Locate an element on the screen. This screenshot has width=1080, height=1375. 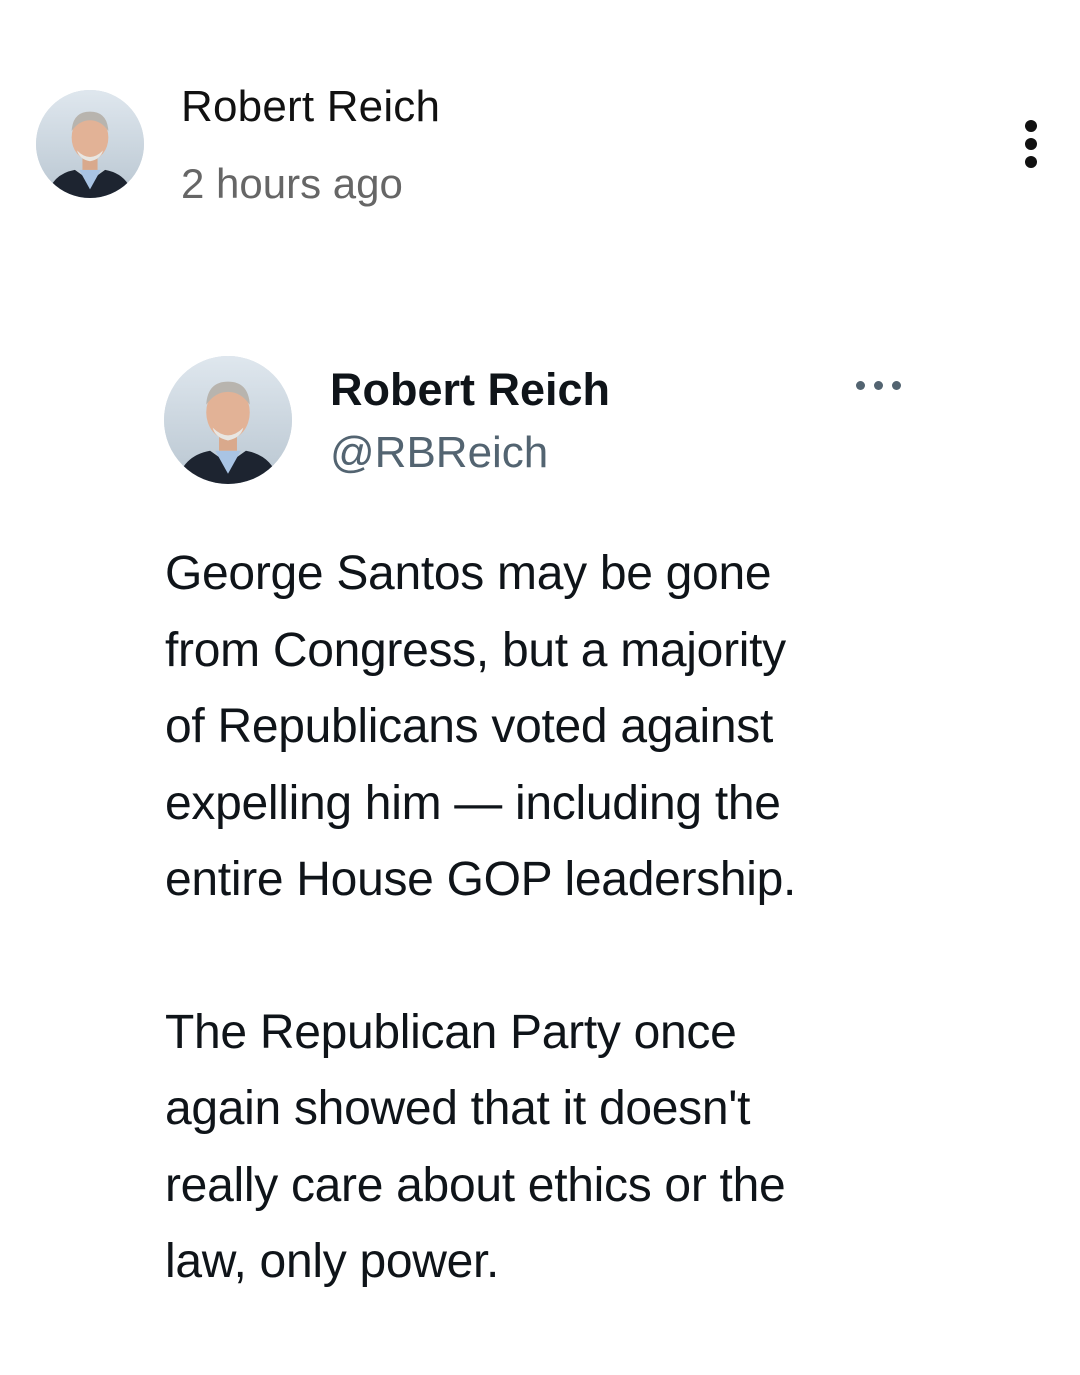
tweet-line: of Republicans voted against is located at coordinates (469, 726).